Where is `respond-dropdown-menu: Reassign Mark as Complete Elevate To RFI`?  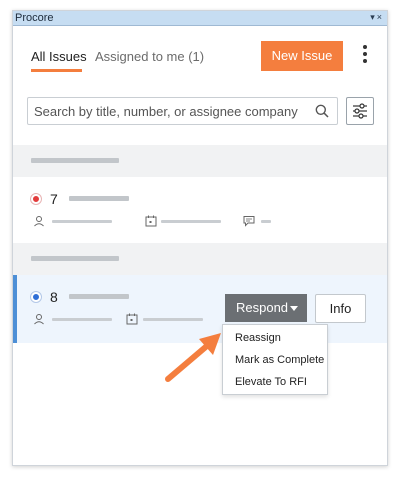 respond-dropdown-menu: Reassign Mark as Complete Elevate To RFI is located at coordinates (275, 359).